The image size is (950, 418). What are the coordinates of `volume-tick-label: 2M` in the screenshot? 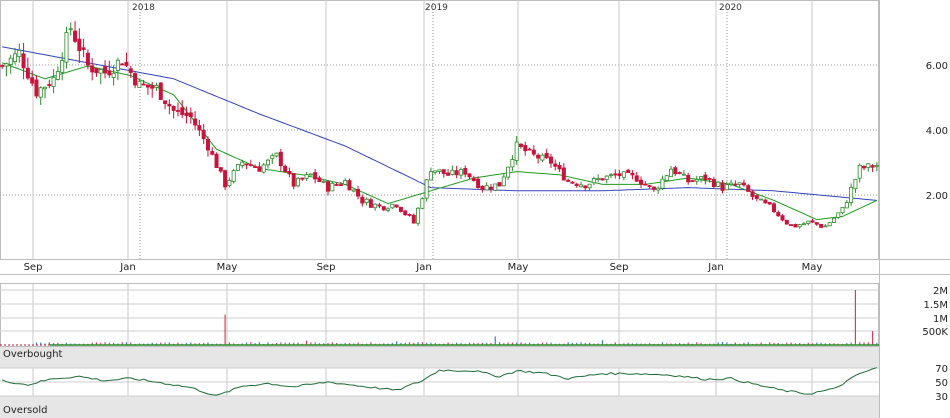 It's located at (940, 291).